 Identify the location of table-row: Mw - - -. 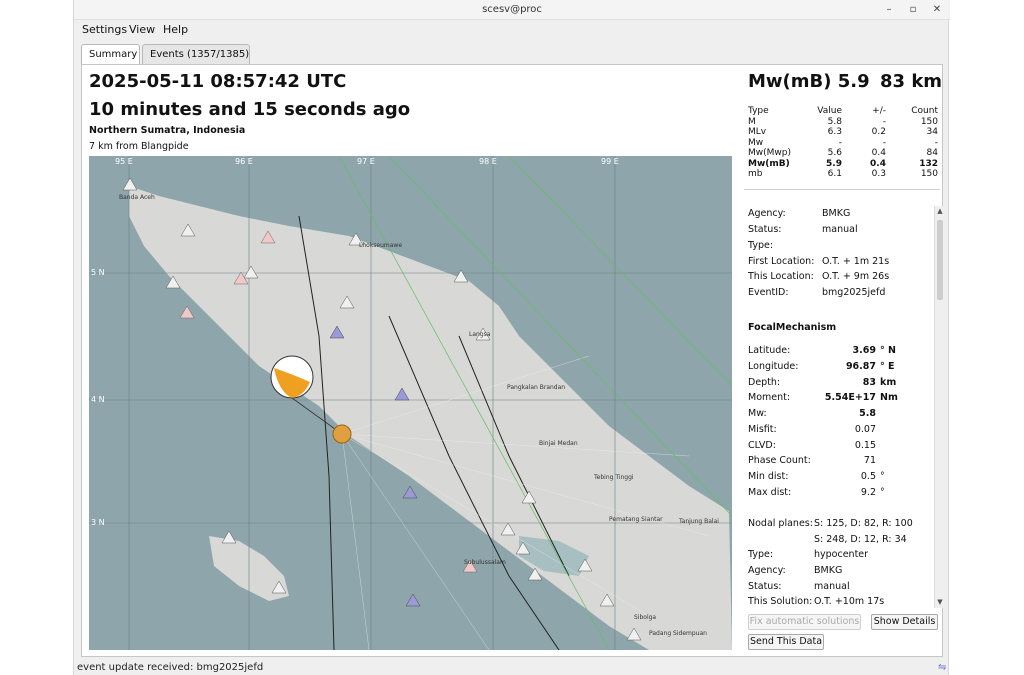
(843, 142).